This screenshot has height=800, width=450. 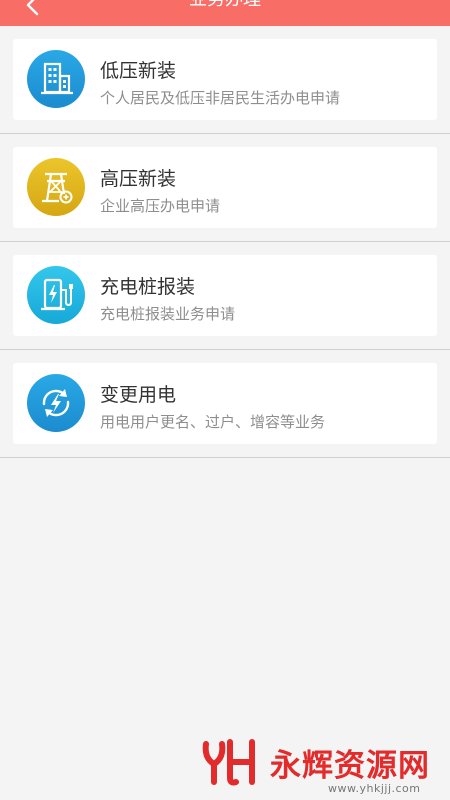 I want to click on service-description: 个人居民及低压非居民生活办电申请, so click(x=220, y=98).